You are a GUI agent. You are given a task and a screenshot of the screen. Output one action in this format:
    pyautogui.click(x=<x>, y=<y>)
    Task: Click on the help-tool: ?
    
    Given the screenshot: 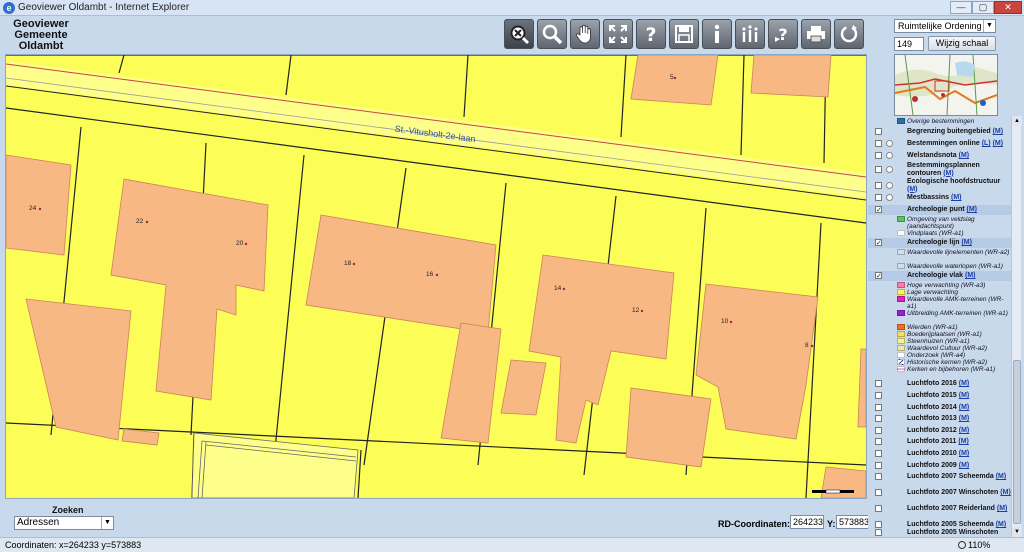 What is the action you would take?
    pyautogui.click(x=651, y=34)
    